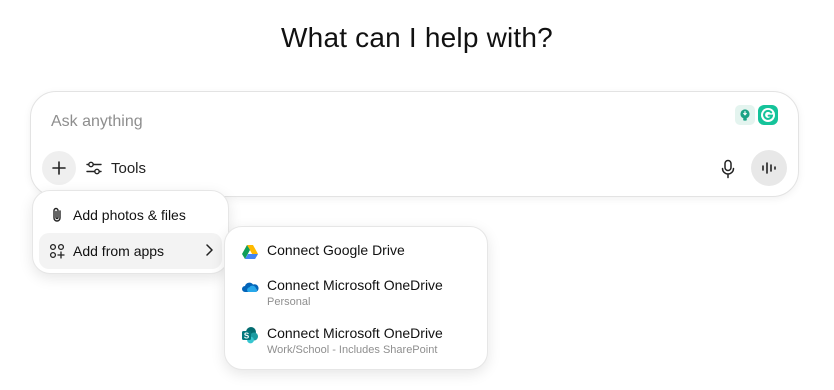  I want to click on grammarly-icon, so click(768, 115).